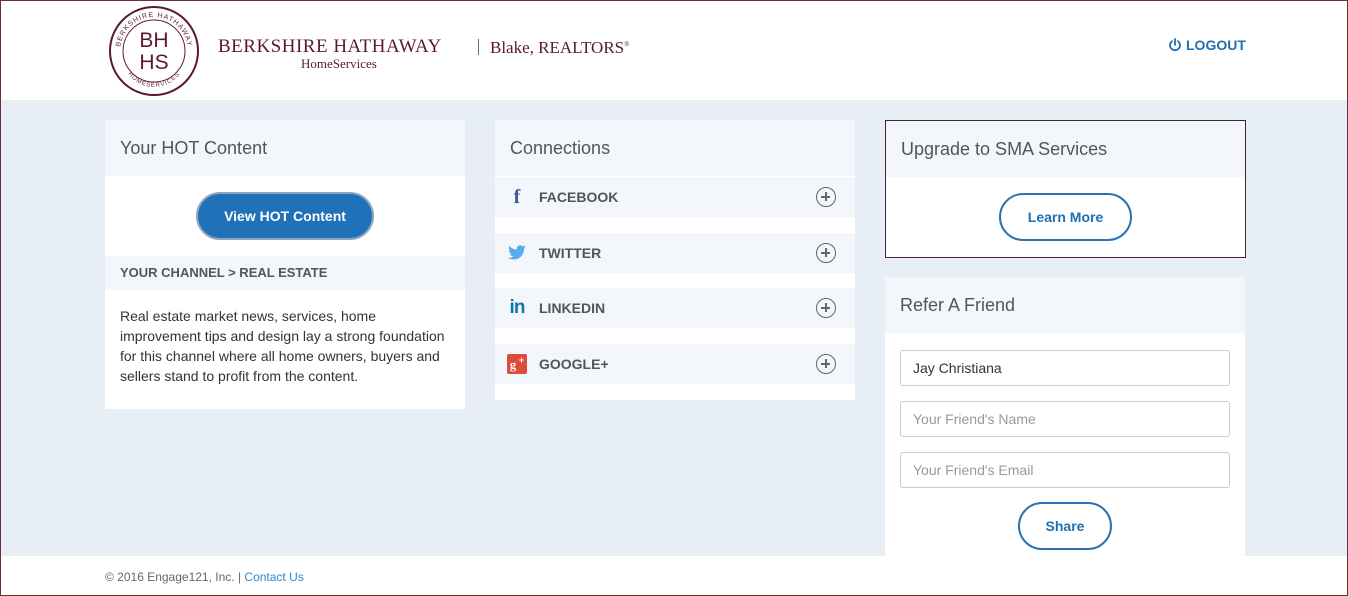 This screenshot has height=596, width=1348. Describe the element at coordinates (517, 307) in the screenshot. I see `linkedin-icon: in` at that location.